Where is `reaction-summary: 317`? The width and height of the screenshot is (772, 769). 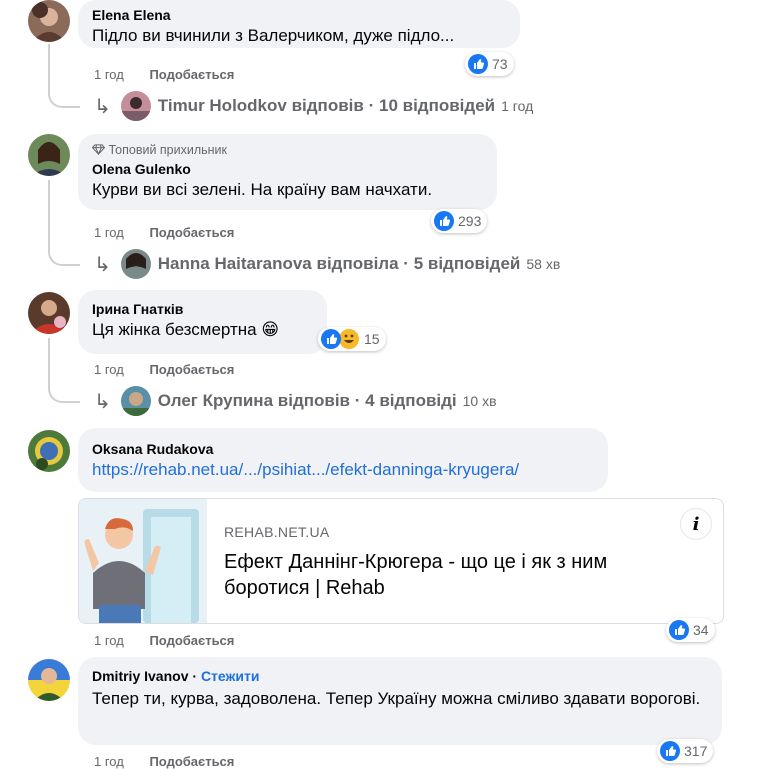 reaction-summary: 317 is located at coordinates (685, 751).